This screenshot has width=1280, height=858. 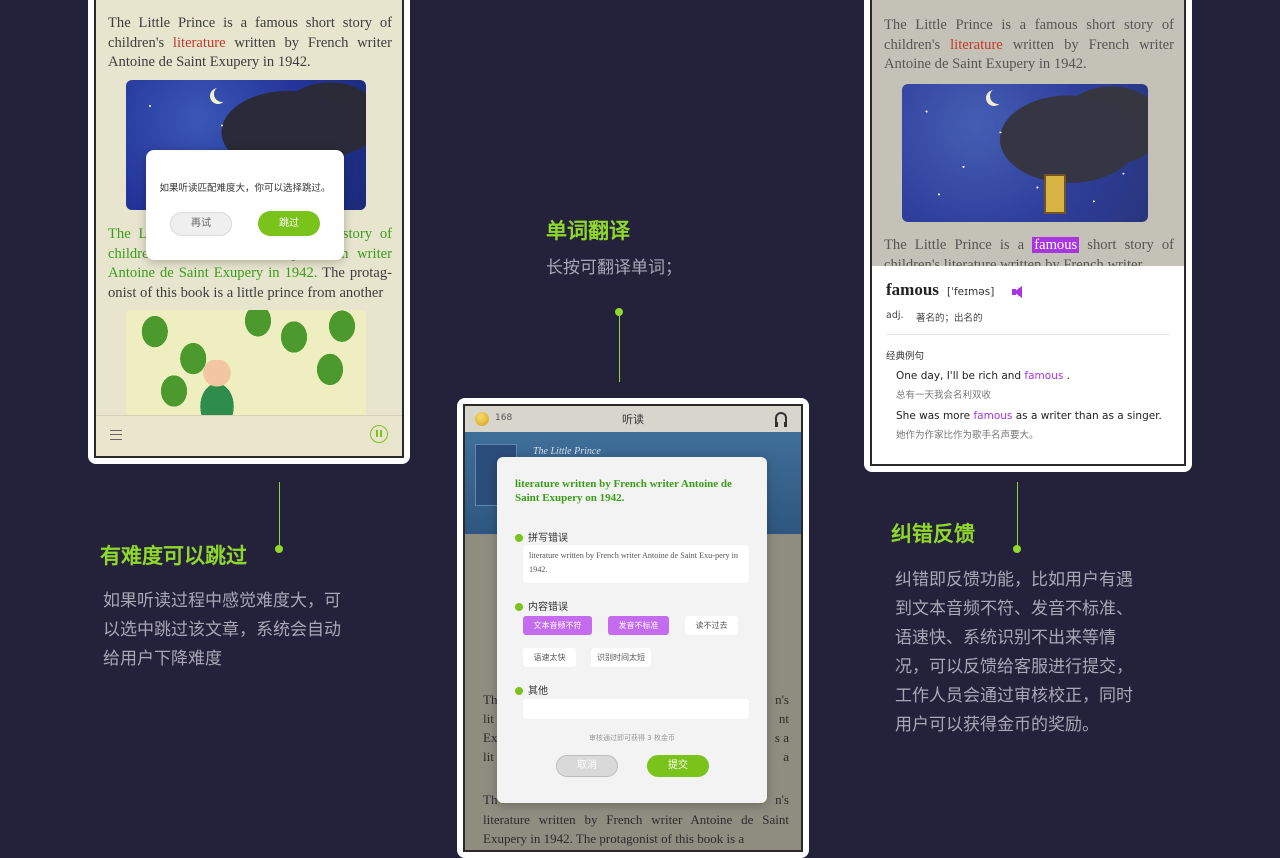 What do you see at coordinates (983, 376) in the screenshot?
I see `example-1: One day, I'll be rich and famous .` at bounding box center [983, 376].